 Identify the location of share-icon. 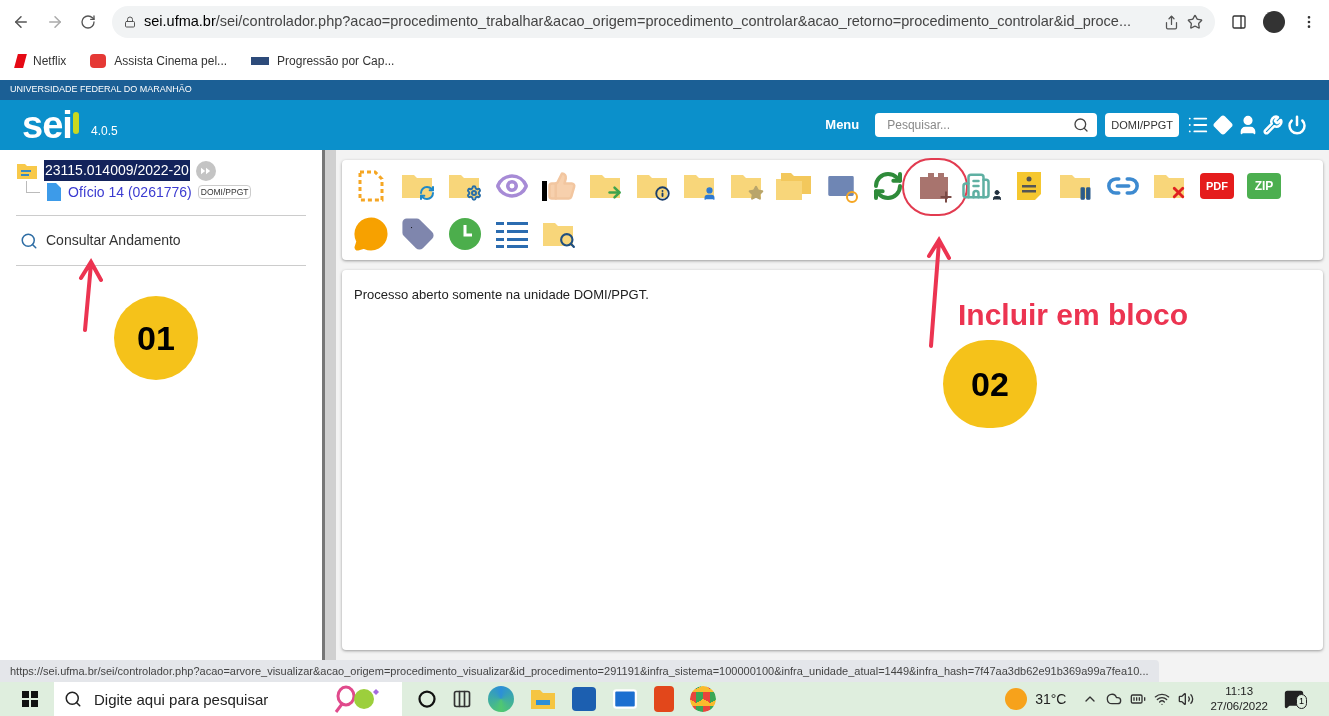
(1171, 22).